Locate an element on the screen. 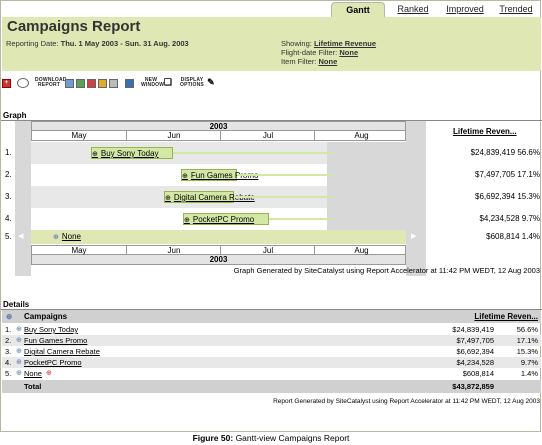 This screenshot has height=445, width=542. table-row: 1. ⊕ Buy Sony Today $24,839,419 56.6% is located at coordinates (271, 329).